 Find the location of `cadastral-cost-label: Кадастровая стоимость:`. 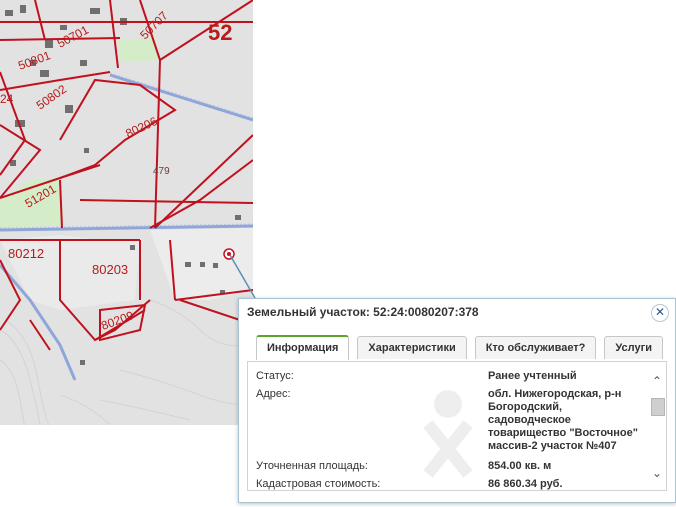

cadastral-cost-label: Кадастровая стоимость: is located at coordinates (318, 484).